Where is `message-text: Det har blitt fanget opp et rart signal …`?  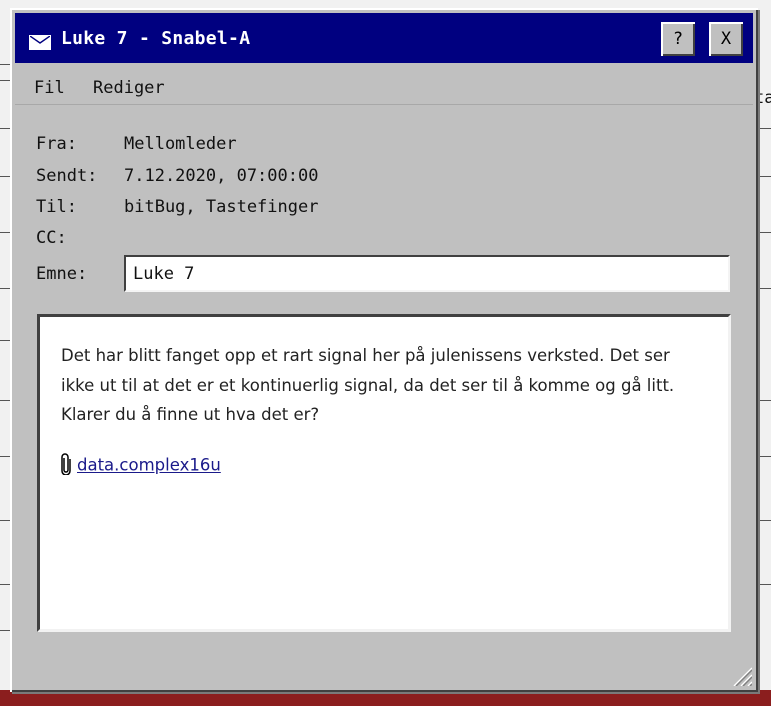 message-text: Det har blitt fanget opp et rart signal … is located at coordinates (381, 385).